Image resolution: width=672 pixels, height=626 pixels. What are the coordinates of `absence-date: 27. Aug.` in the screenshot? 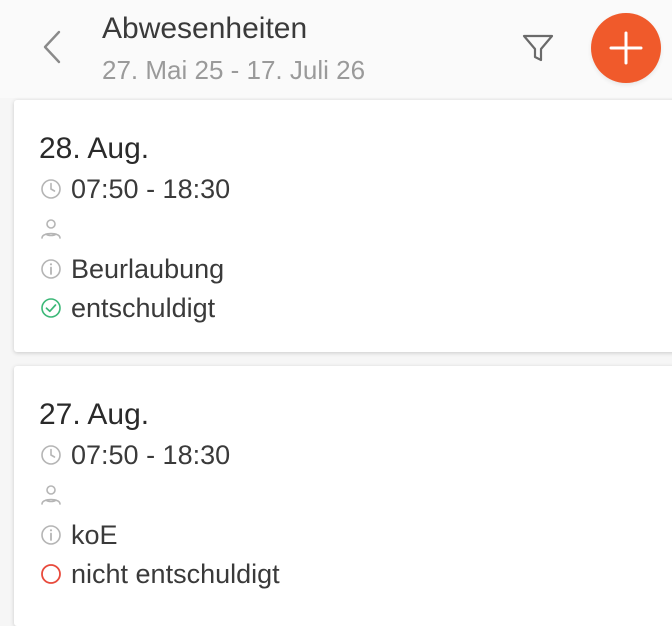 It's located at (94, 414).